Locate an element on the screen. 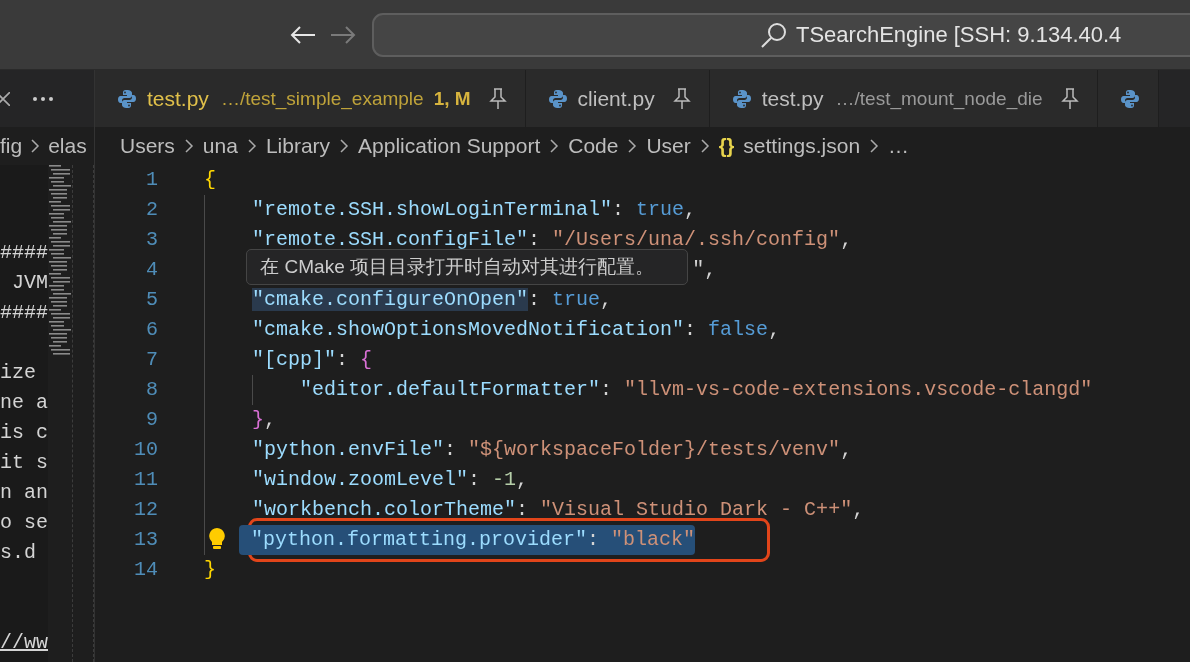 The height and width of the screenshot is (662, 1190). line-number: 9 is located at coordinates (151, 420).